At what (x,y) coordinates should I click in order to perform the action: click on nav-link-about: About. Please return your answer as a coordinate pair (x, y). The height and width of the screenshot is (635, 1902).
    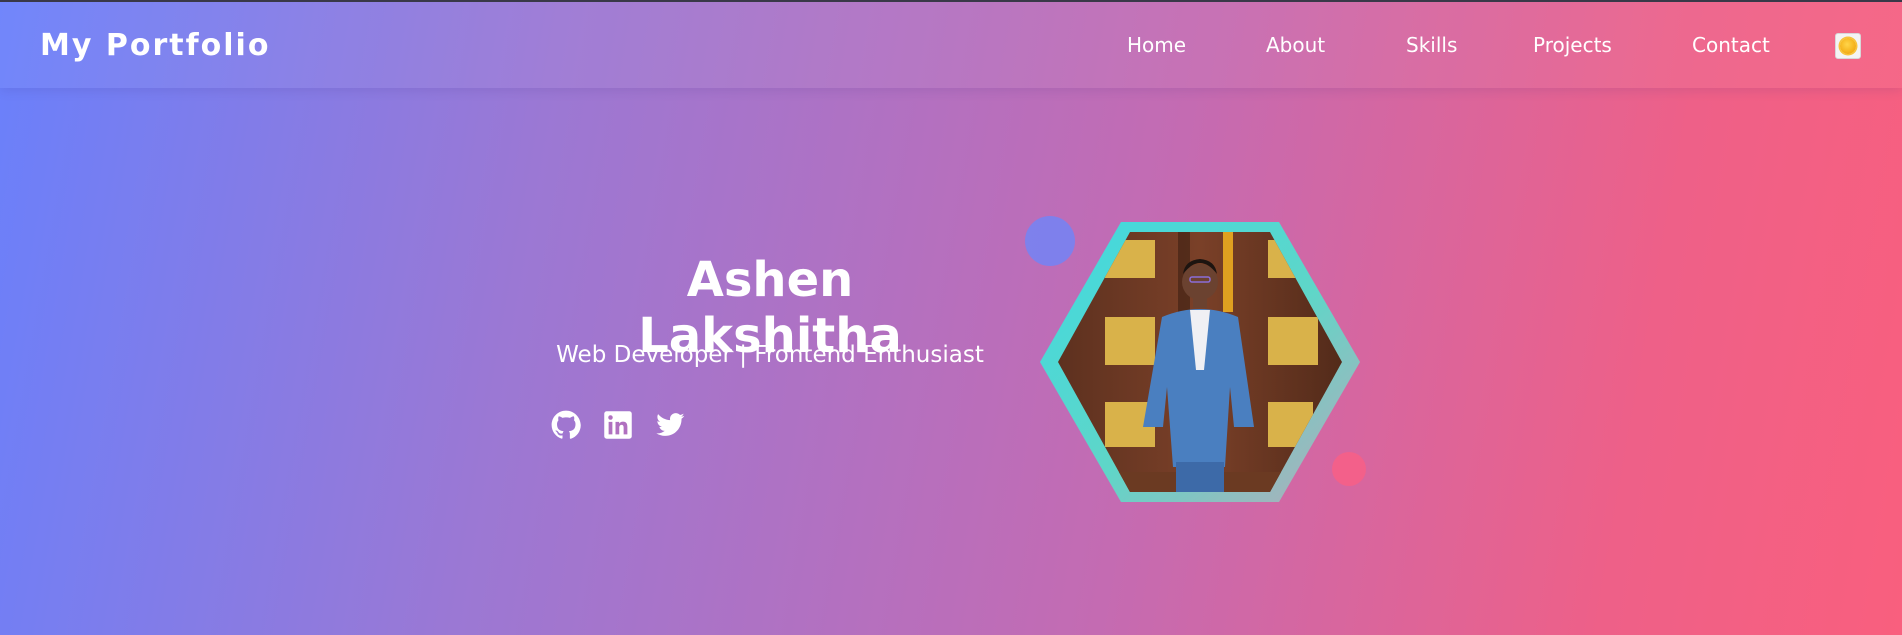
    Looking at the image, I should click on (1295, 45).